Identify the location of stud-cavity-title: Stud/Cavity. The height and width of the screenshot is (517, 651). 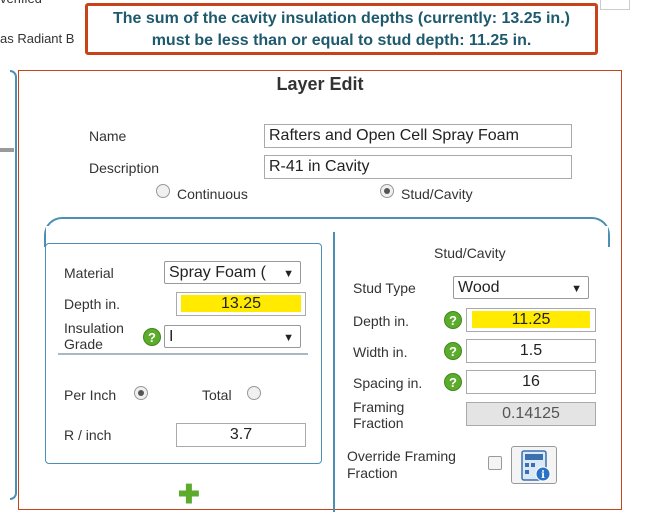
(470, 253).